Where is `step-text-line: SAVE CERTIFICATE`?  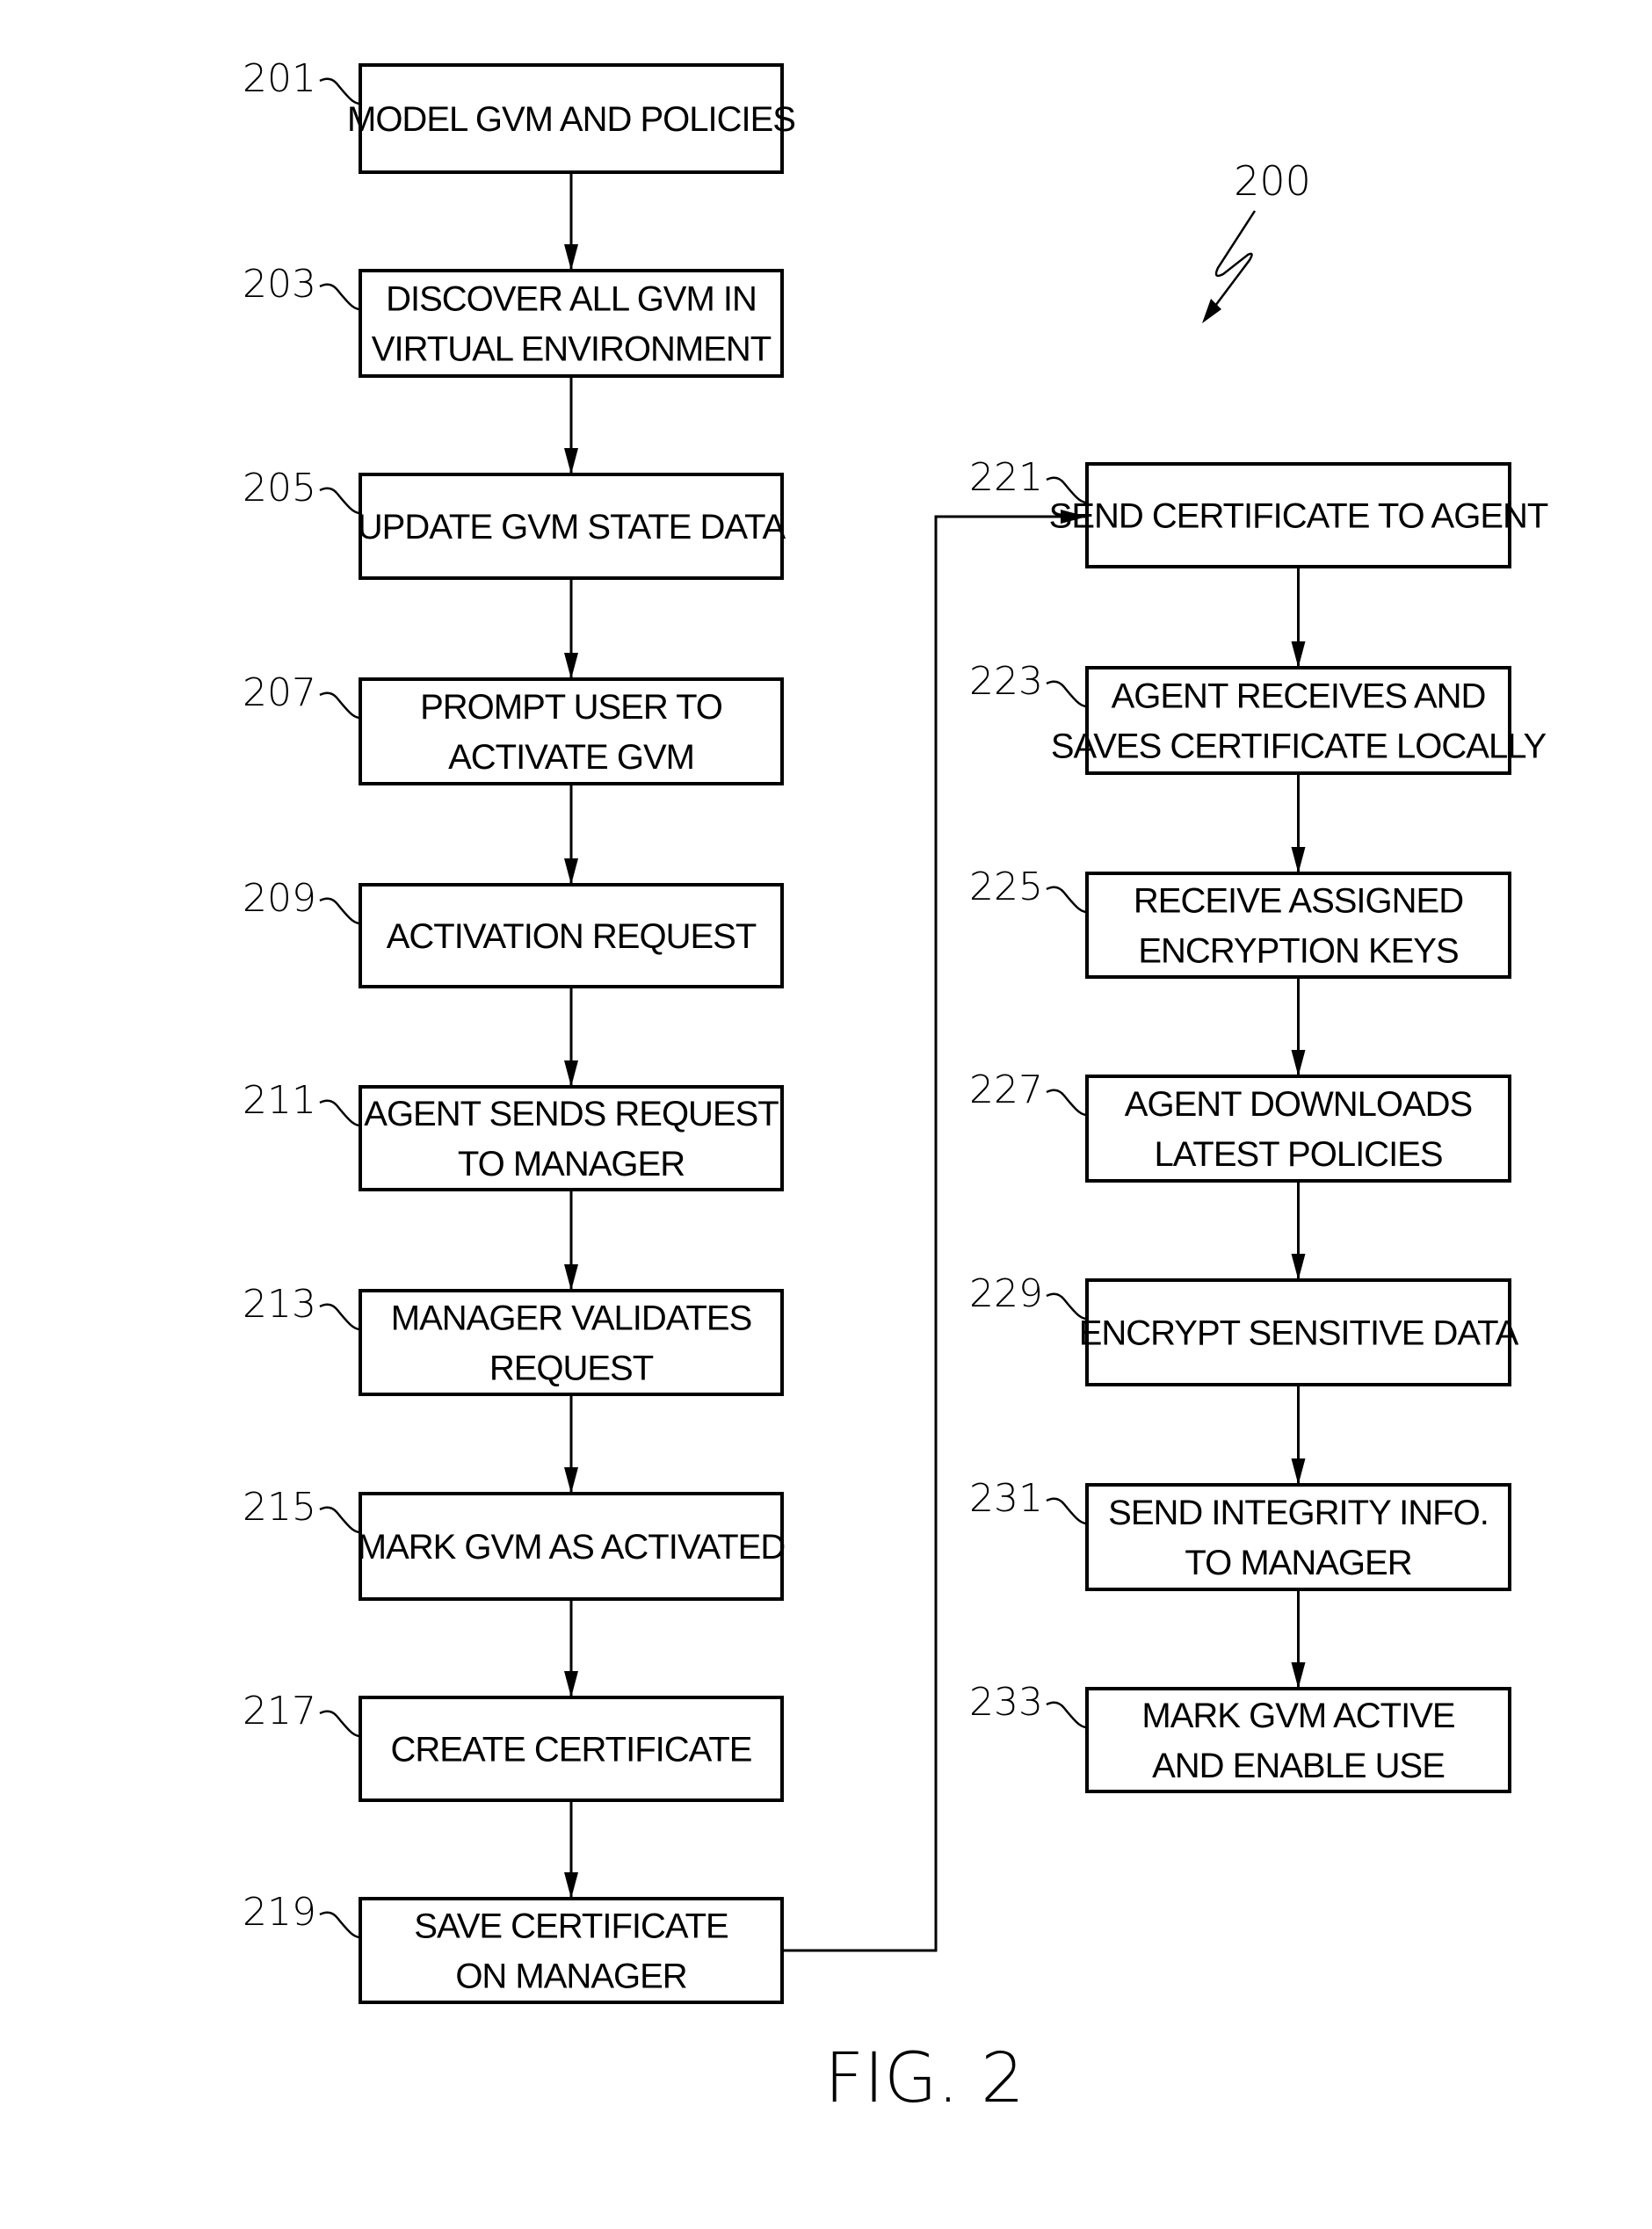
step-text-line: SAVE CERTIFICATE is located at coordinates (571, 1926).